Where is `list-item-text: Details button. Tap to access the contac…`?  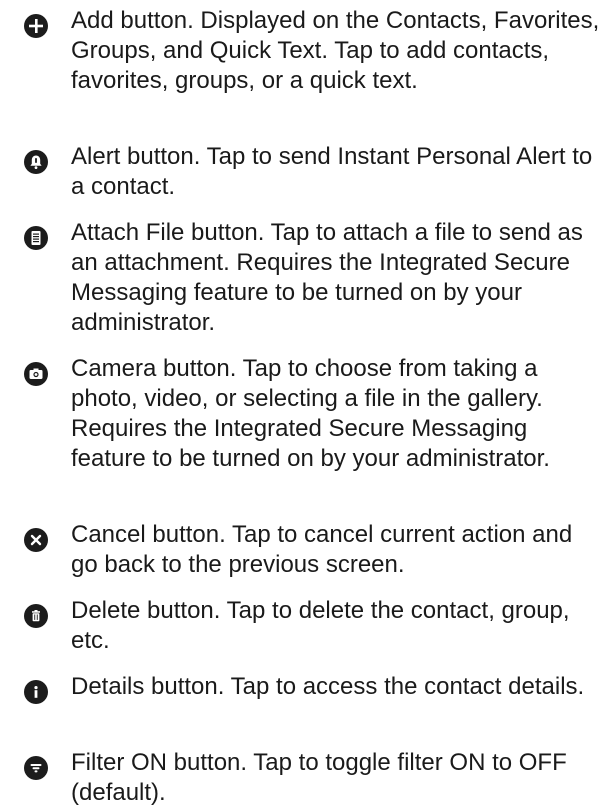
list-item-text: Details button. Tap to access the contac… is located at coordinates (328, 686).